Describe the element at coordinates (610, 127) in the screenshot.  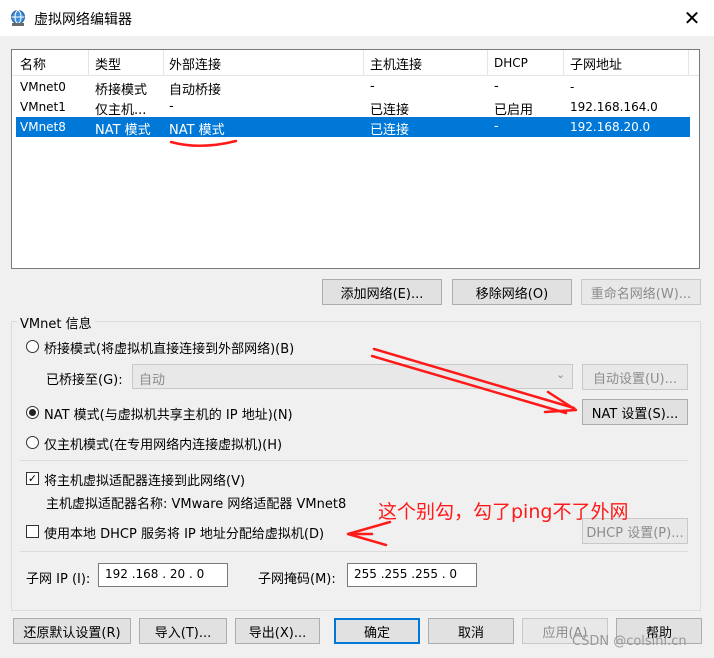
I see `cell-subnet: 192.168.20.0` at that location.